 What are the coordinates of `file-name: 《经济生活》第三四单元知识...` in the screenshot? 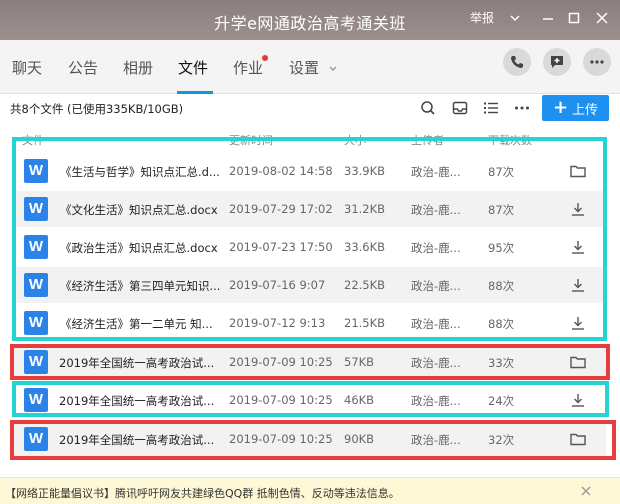 It's located at (140, 286).